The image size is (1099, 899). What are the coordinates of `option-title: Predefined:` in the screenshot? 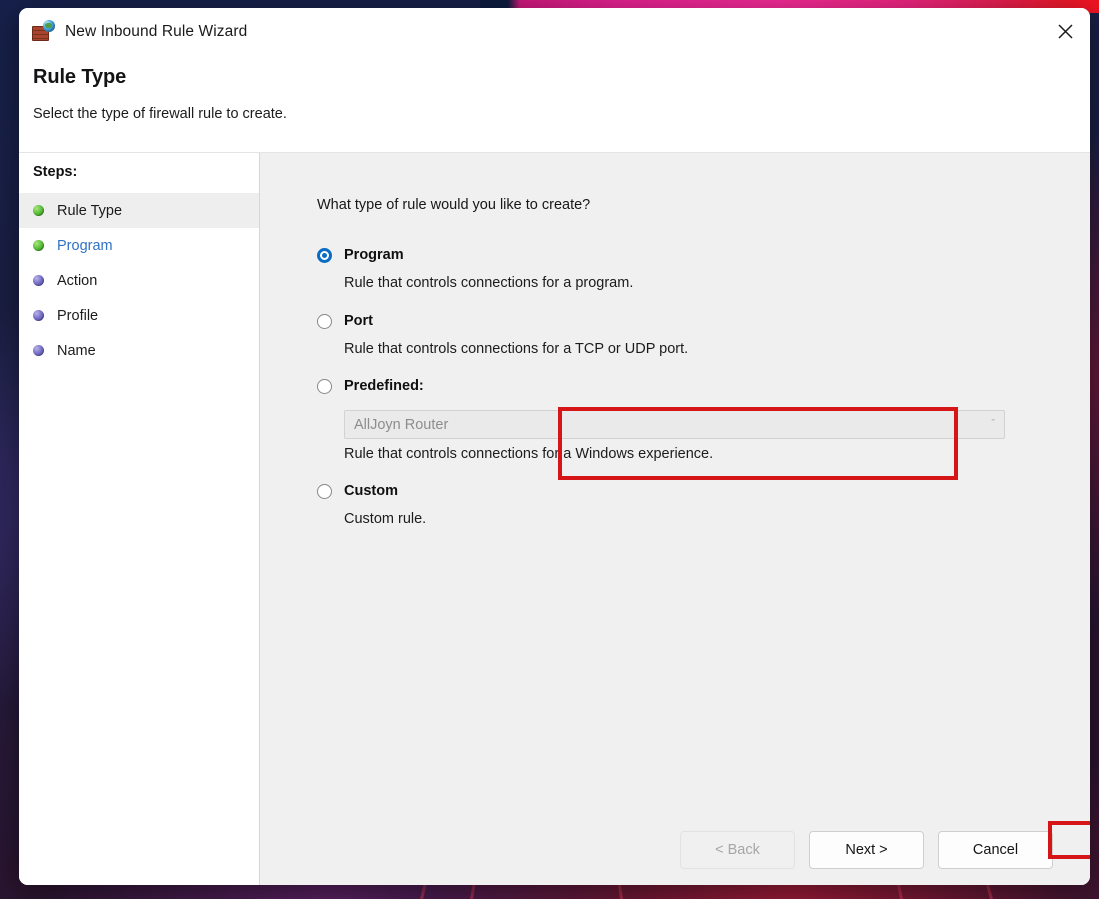 It's located at (384, 386).